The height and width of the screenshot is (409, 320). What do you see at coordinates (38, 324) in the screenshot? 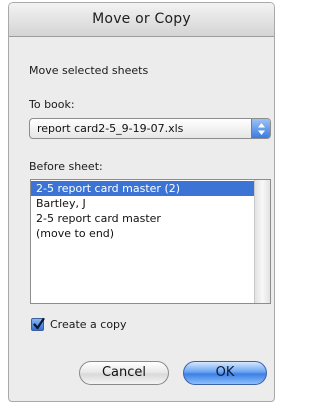
I see `create-copy-checkbox` at bounding box center [38, 324].